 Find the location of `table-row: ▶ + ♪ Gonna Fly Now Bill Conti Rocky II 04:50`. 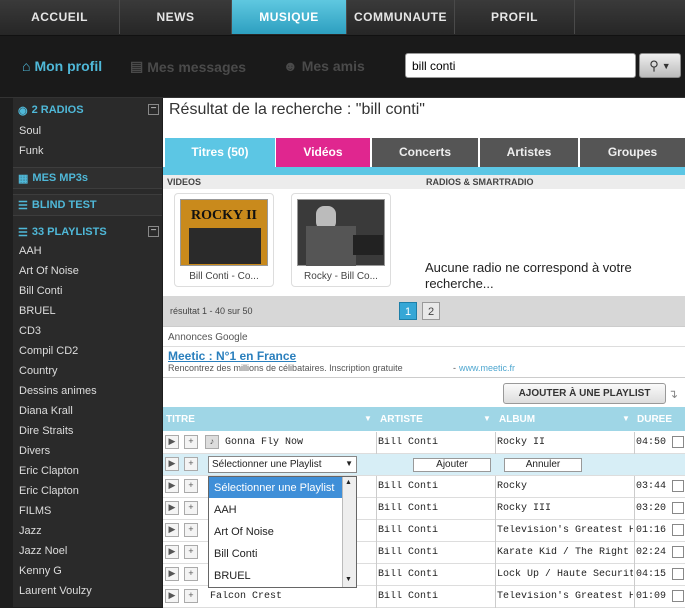

table-row: ▶ + ♪ Gonna Fly Now Bill Conti Rocky II 04:50 is located at coordinates (424, 443).